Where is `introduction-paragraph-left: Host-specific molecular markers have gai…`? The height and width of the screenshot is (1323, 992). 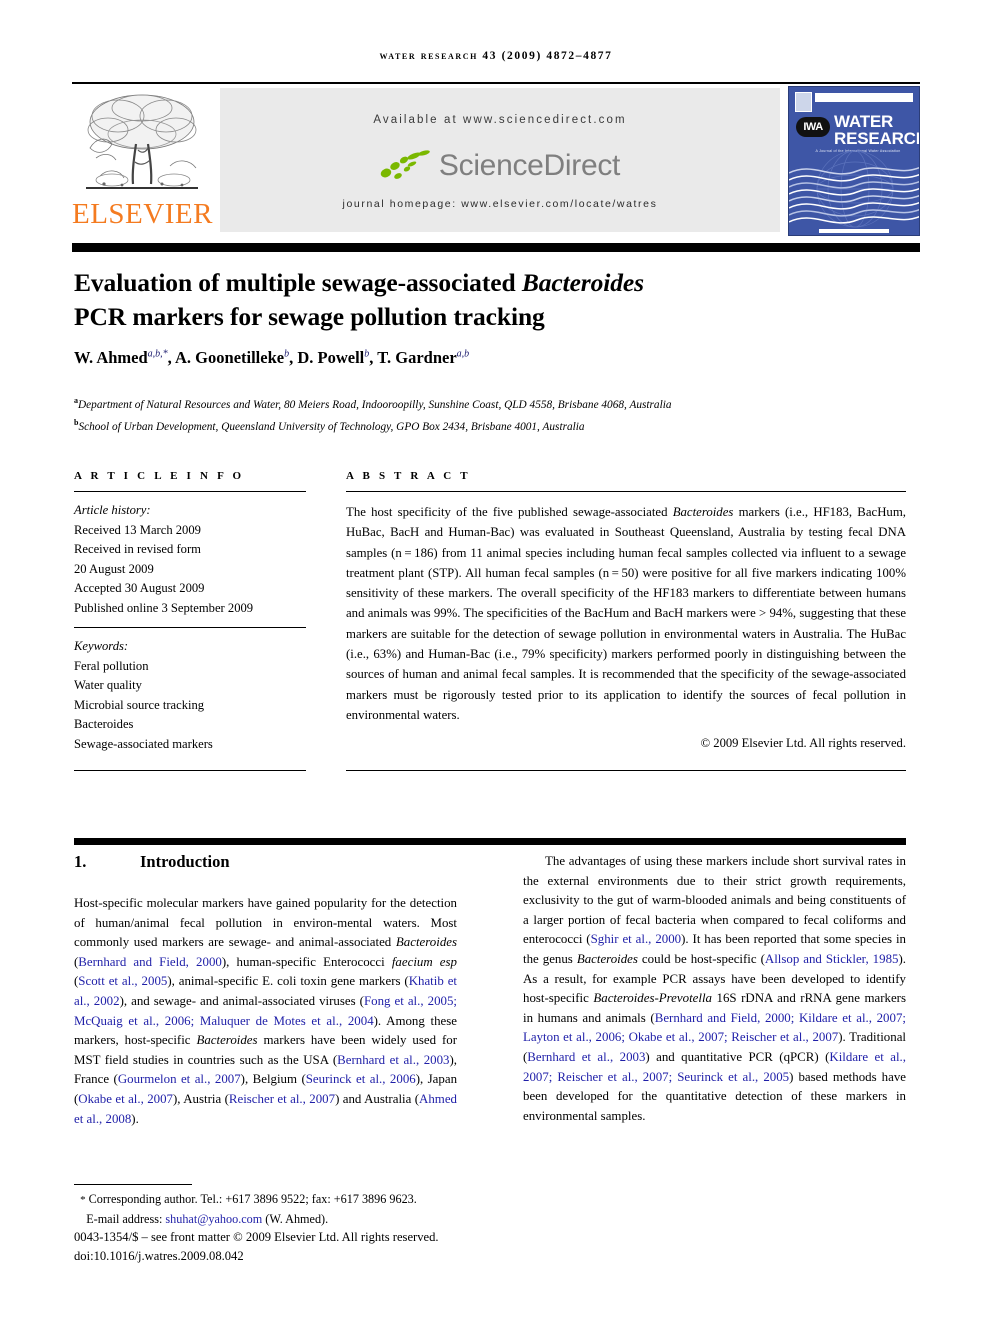 introduction-paragraph-left: Host-specific molecular markers have gai… is located at coordinates (265, 1011).